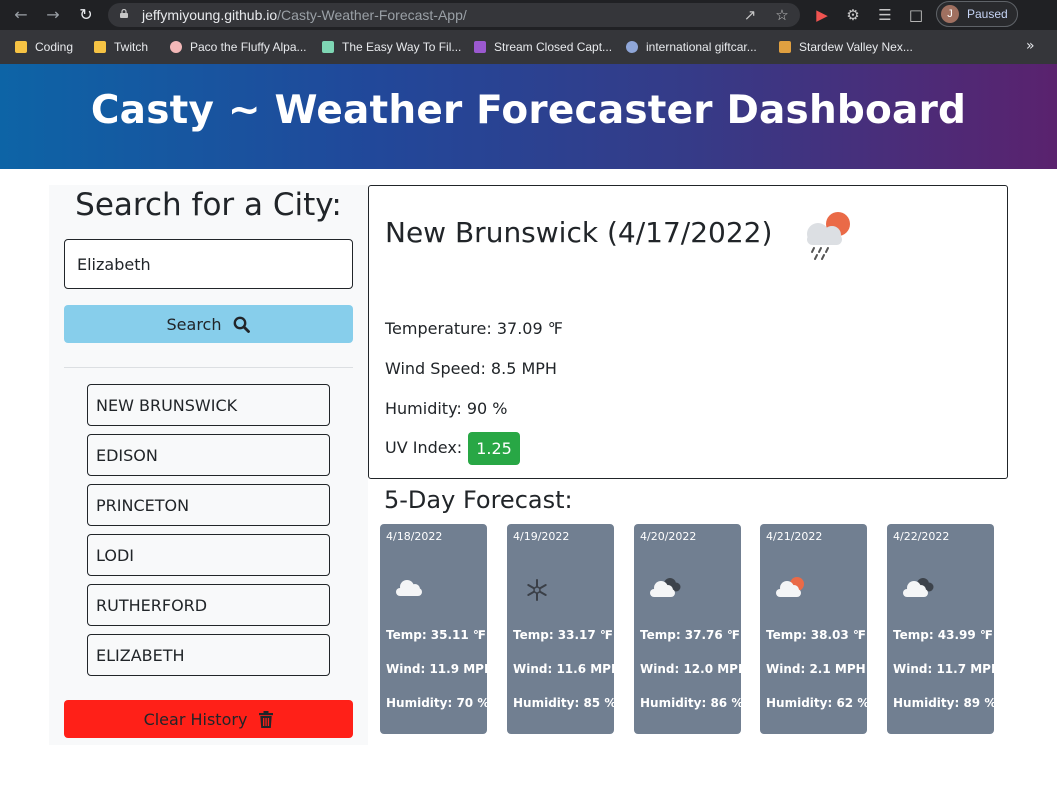  I want to click on alpaca-favicon, so click(176, 47).